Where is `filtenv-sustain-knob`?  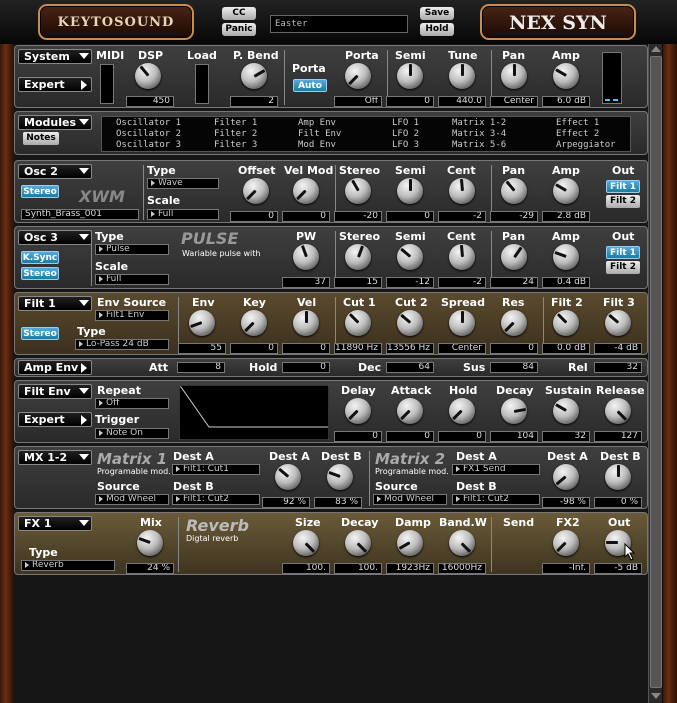
filtenv-sustain-knob is located at coordinates (566, 411).